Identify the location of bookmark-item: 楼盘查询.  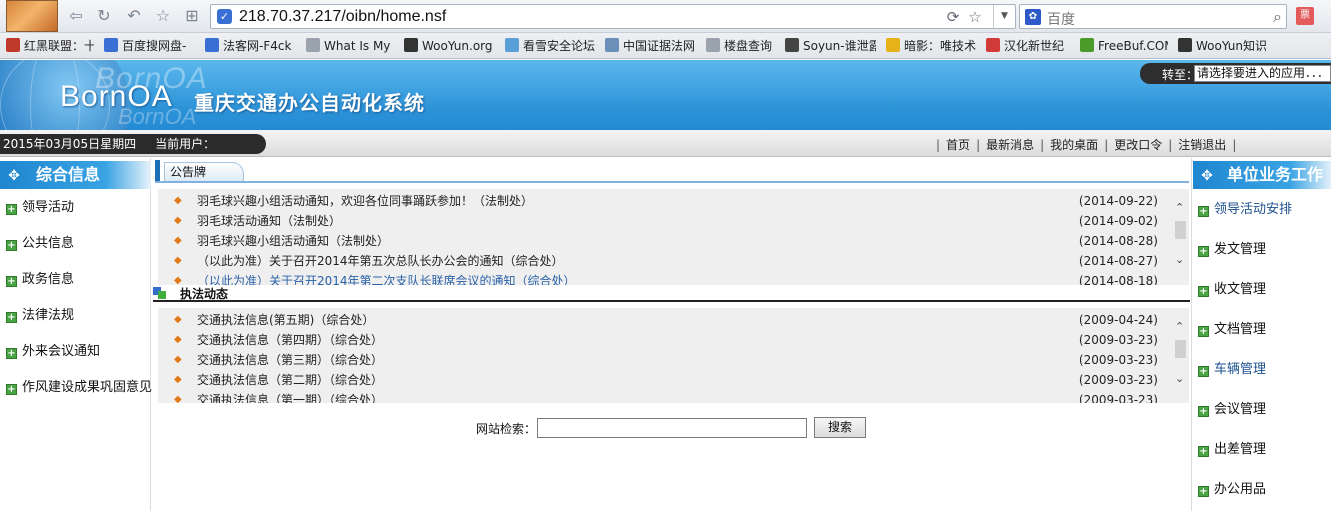
(740, 46).